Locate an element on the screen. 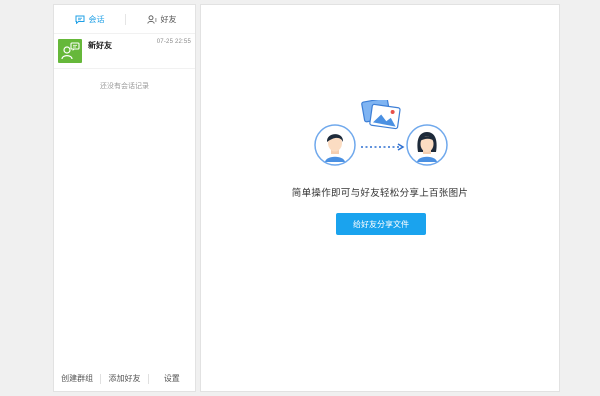  boy-avatar-icon is located at coordinates (335, 145).